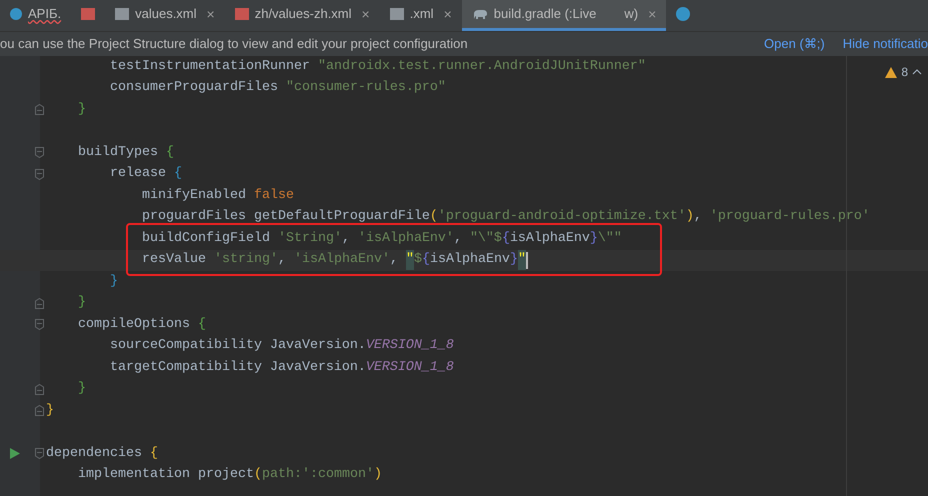  Describe the element at coordinates (145, 174) in the screenshot. I see `code-line: release {` at that location.